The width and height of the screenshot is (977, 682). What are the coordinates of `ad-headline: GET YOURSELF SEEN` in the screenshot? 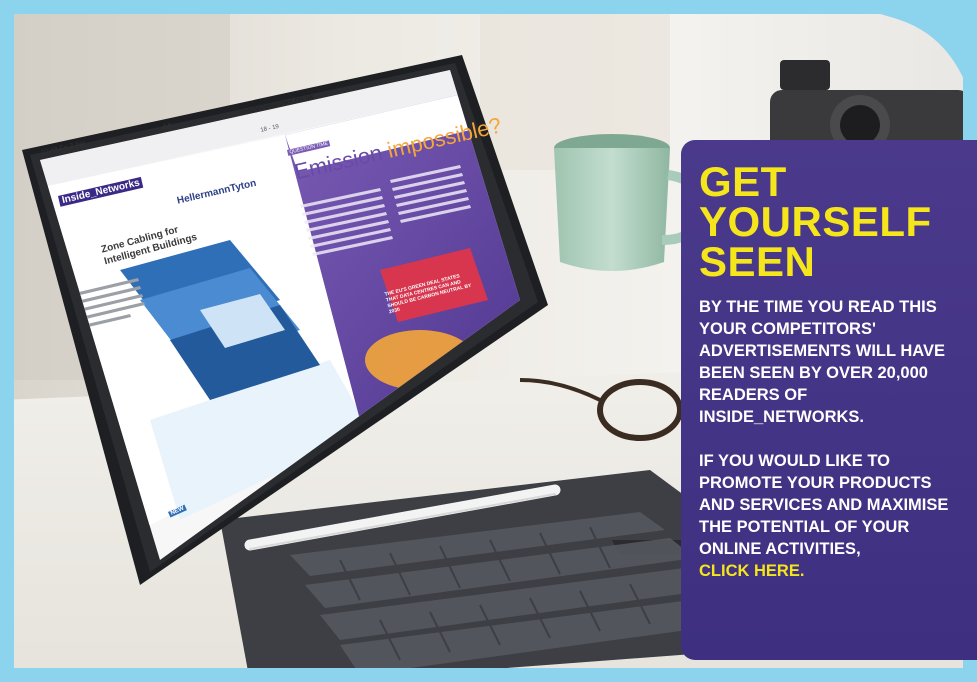 It's located at (815, 221).